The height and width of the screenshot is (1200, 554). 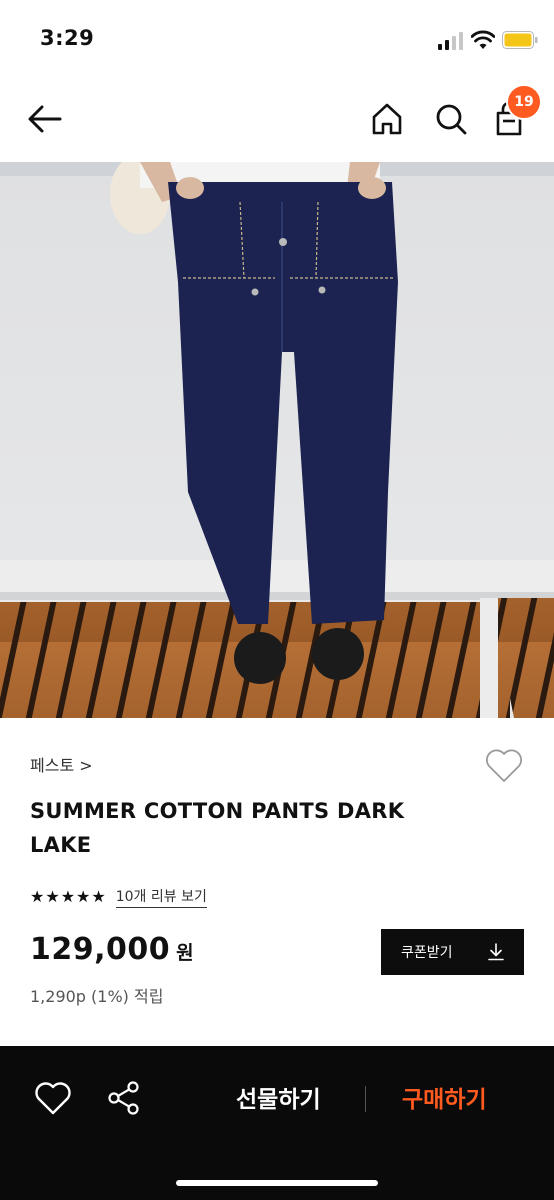 I want to click on rating-row: ★ ★ ★ ★ ★ 10개 리뷰 보기, so click(x=118, y=897).